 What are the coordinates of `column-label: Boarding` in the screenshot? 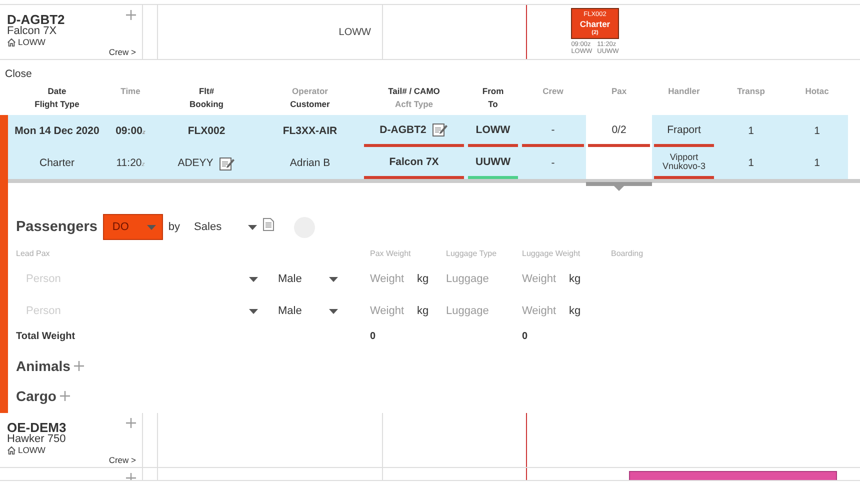 It's located at (627, 253).